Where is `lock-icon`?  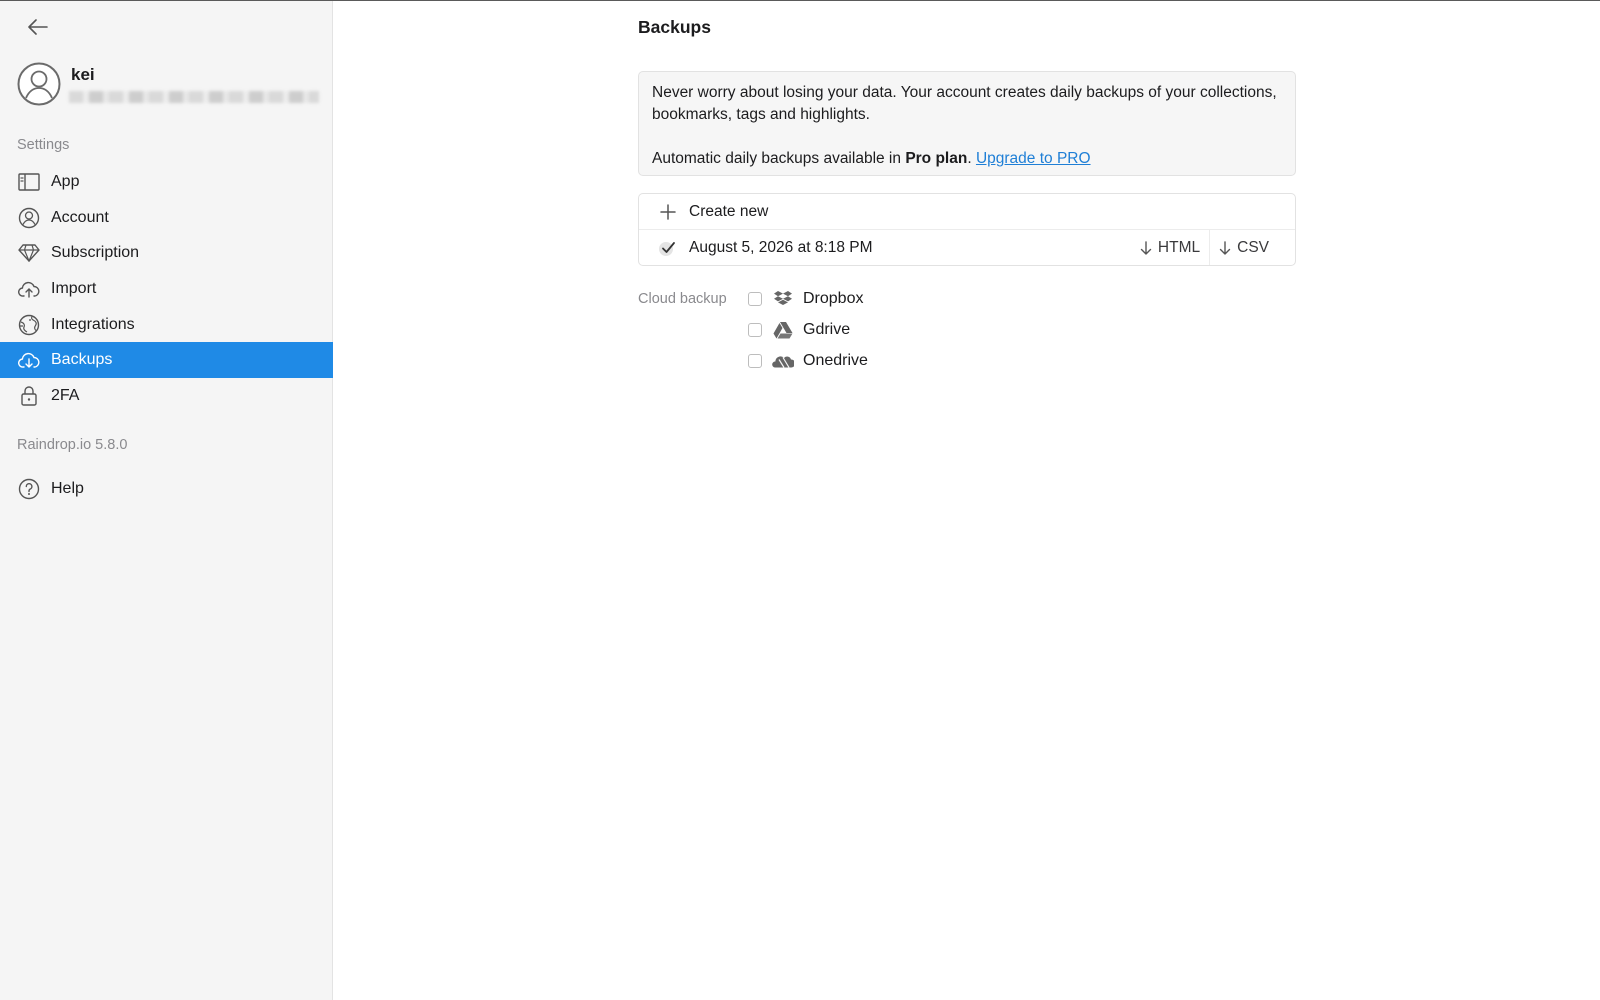
lock-icon is located at coordinates (29, 396).